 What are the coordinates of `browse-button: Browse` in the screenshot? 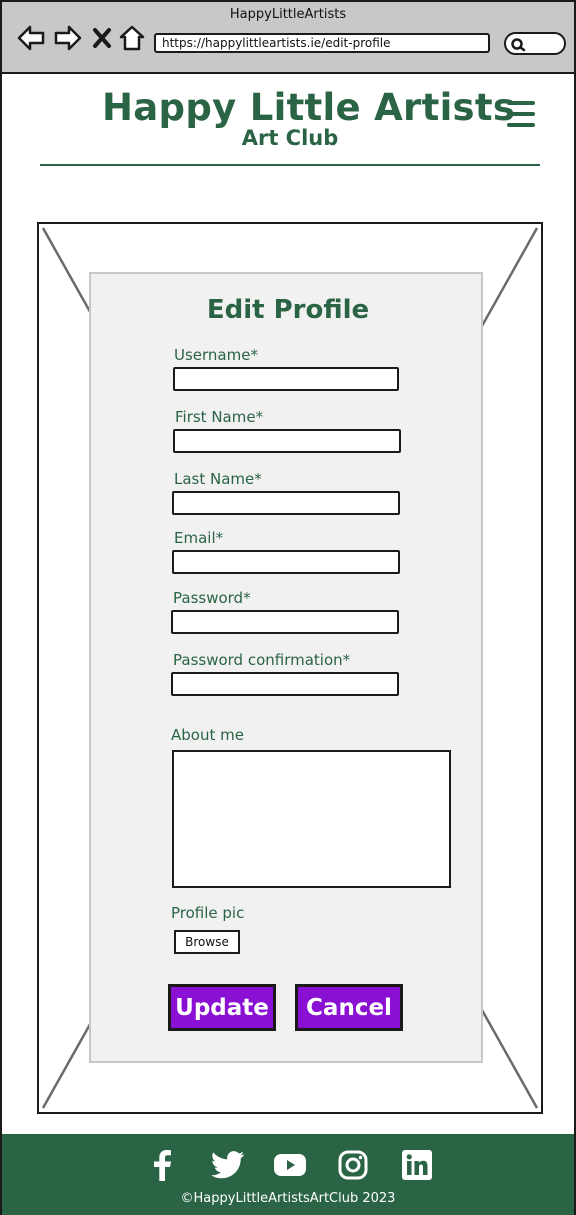 It's located at (207, 942).